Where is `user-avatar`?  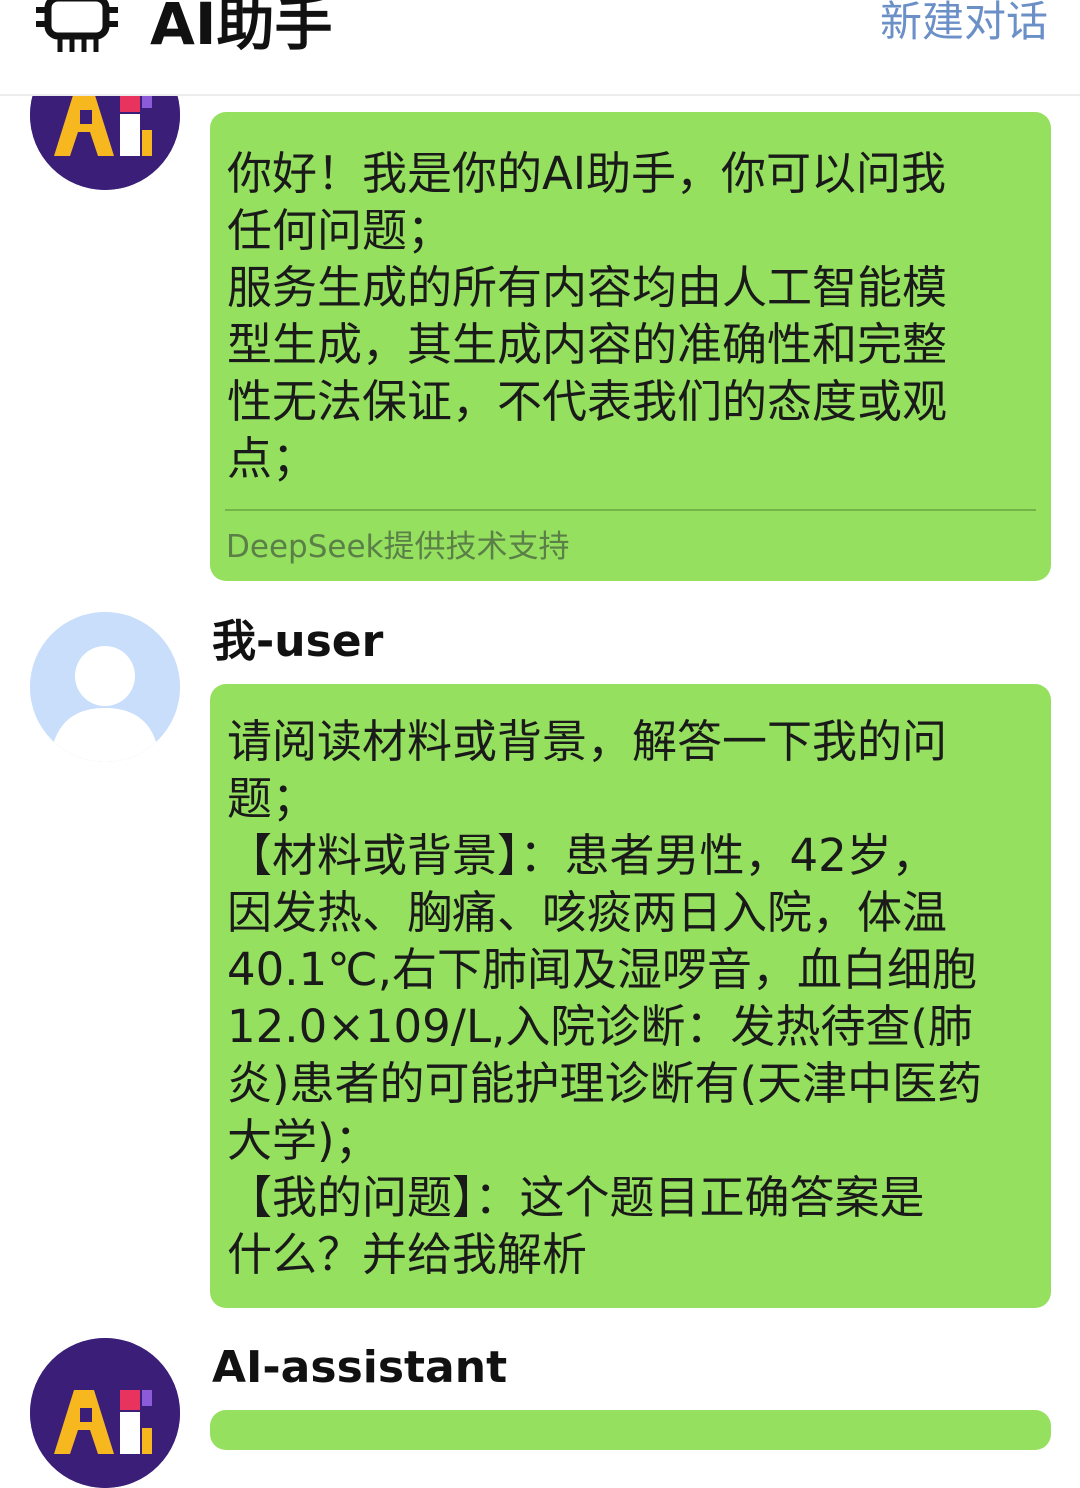
user-avatar is located at coordinates (105, 687).